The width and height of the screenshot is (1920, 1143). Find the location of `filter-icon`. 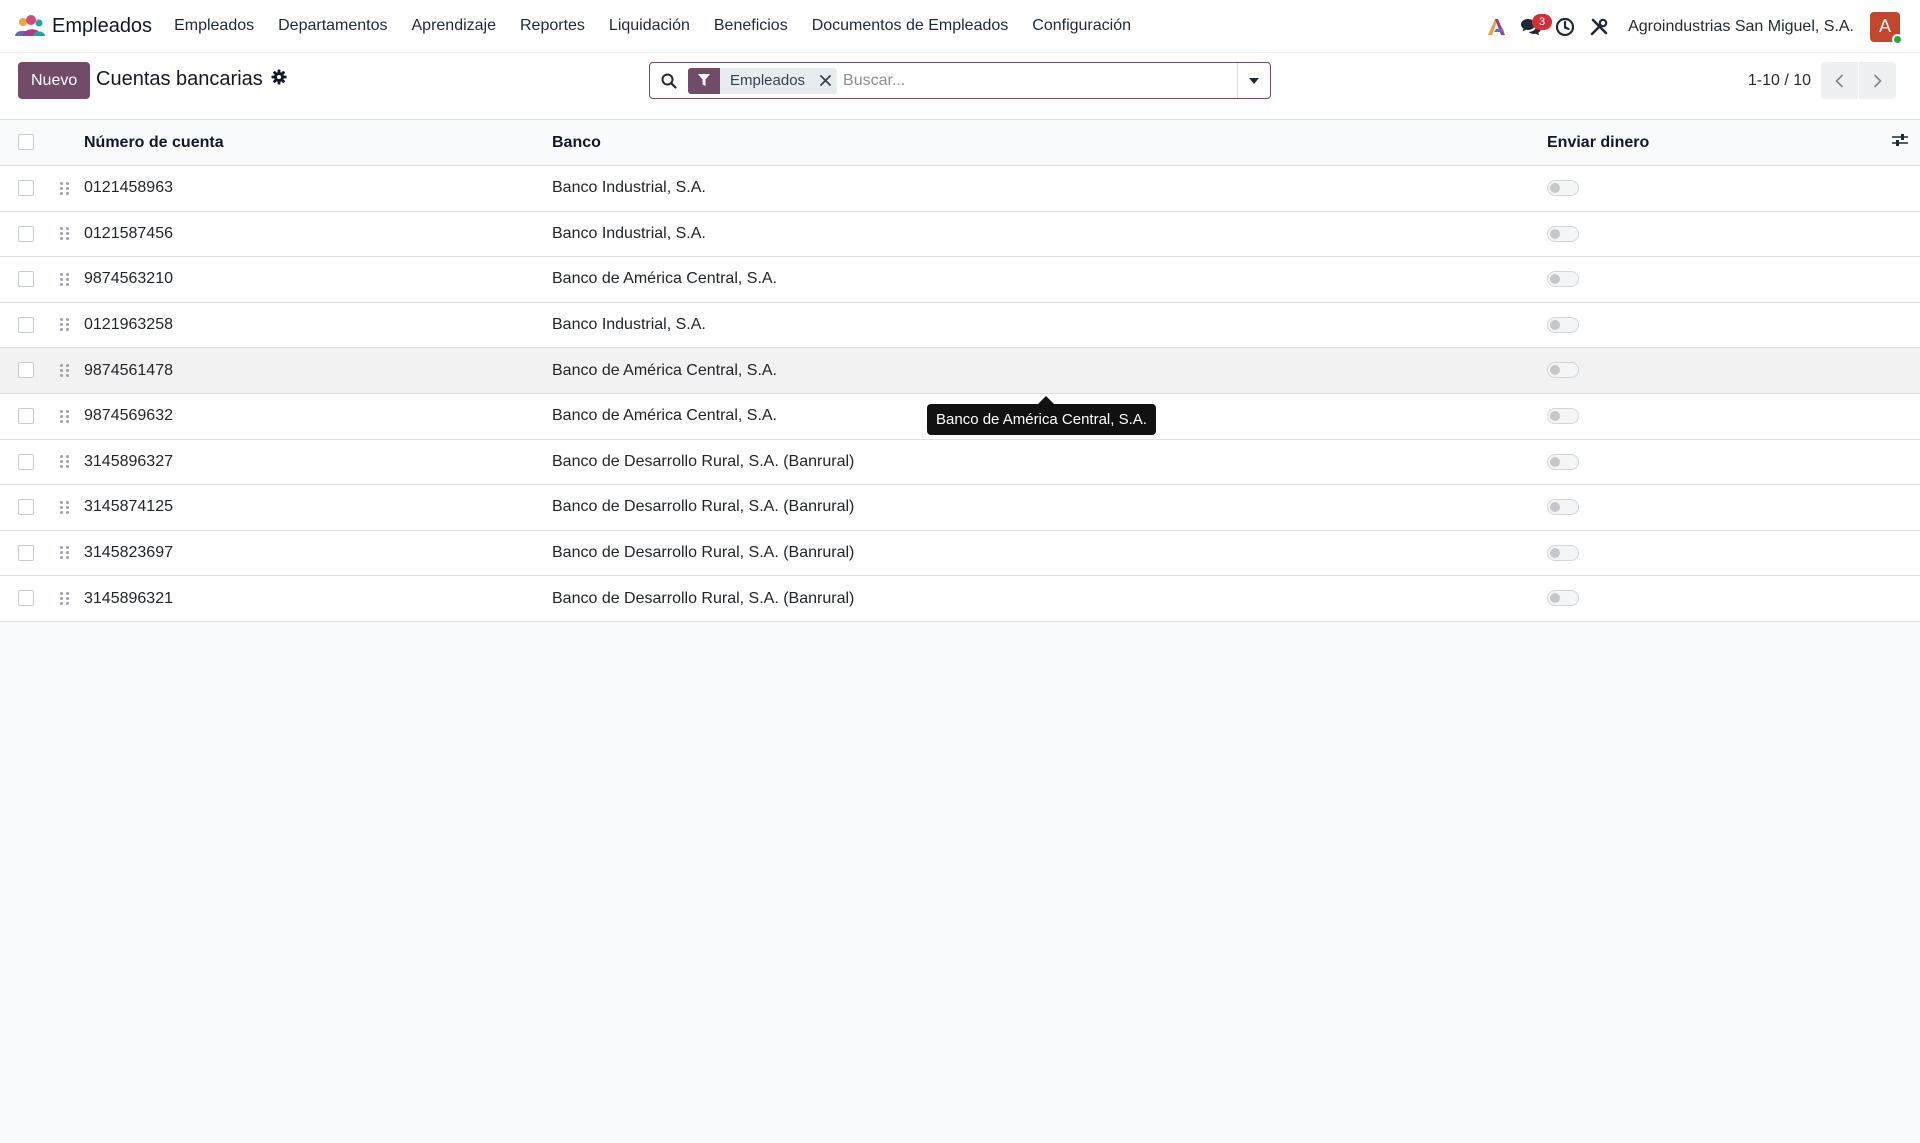

filter-icon is located at coordinates (704, 80).